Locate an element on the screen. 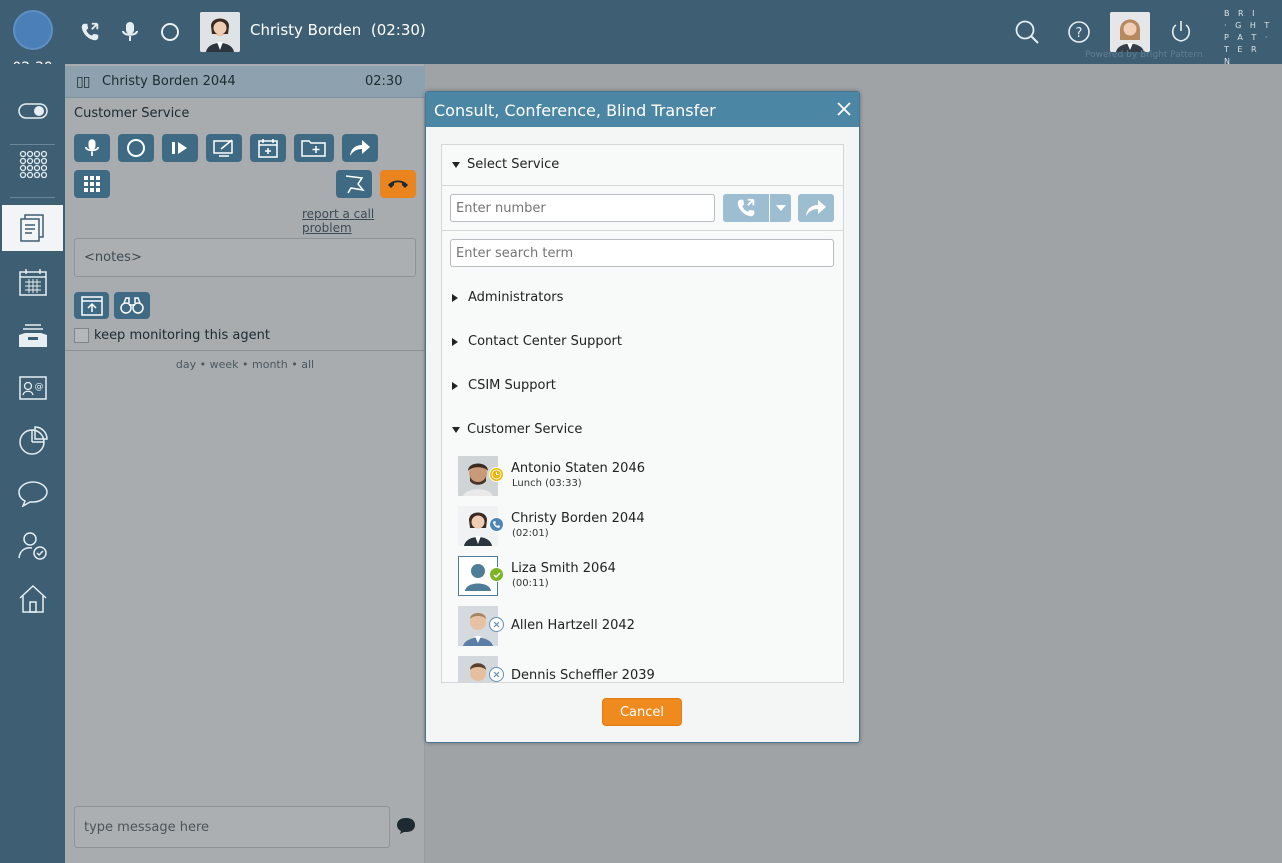 This screenshot has height=863, width=1282. group-administrators: Administrators is located at coordinates (507, 297).